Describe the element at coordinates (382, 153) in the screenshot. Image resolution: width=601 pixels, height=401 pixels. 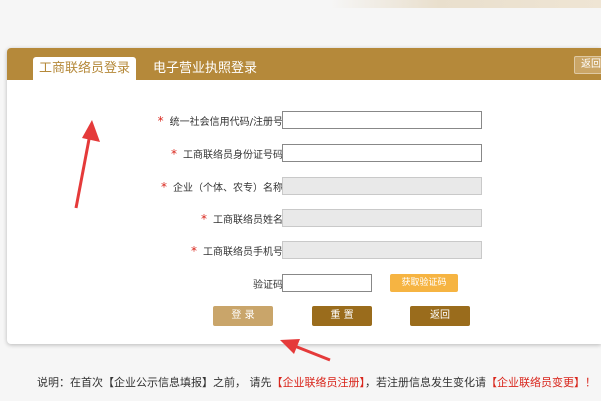
I see `id-number-input` at that location.